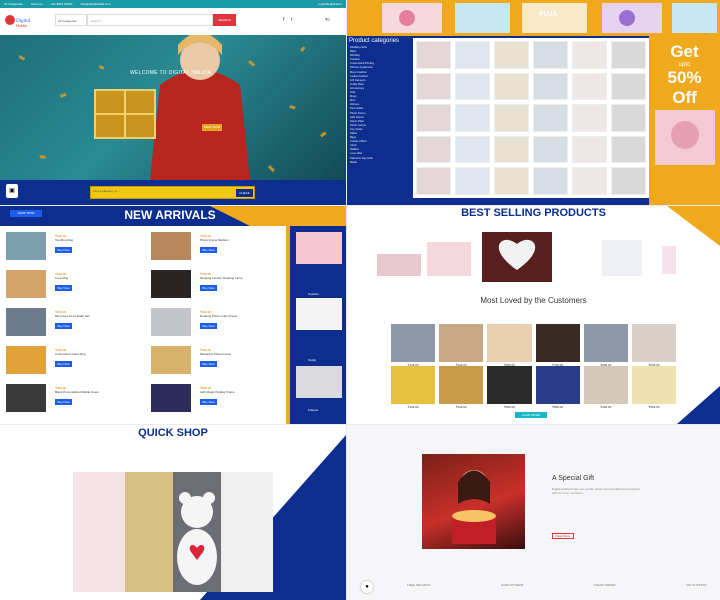 Image resolution: width=720 pixels, height=600 pixels. I want to click on product-card: ₹649.00 Rotating Photo Cube Frame Buy Now, so click(212, 323).